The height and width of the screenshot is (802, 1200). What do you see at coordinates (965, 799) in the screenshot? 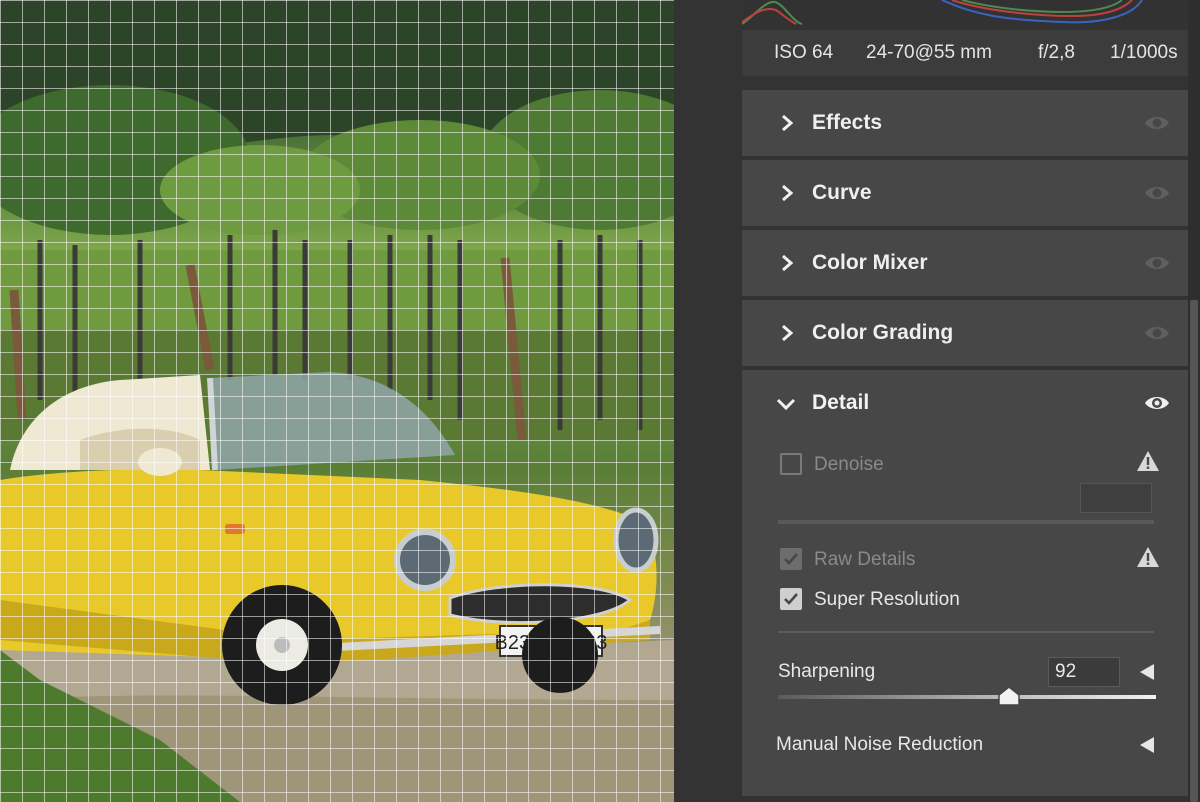
I see `panel-bottom-divider` at bounding box center [965, 799].